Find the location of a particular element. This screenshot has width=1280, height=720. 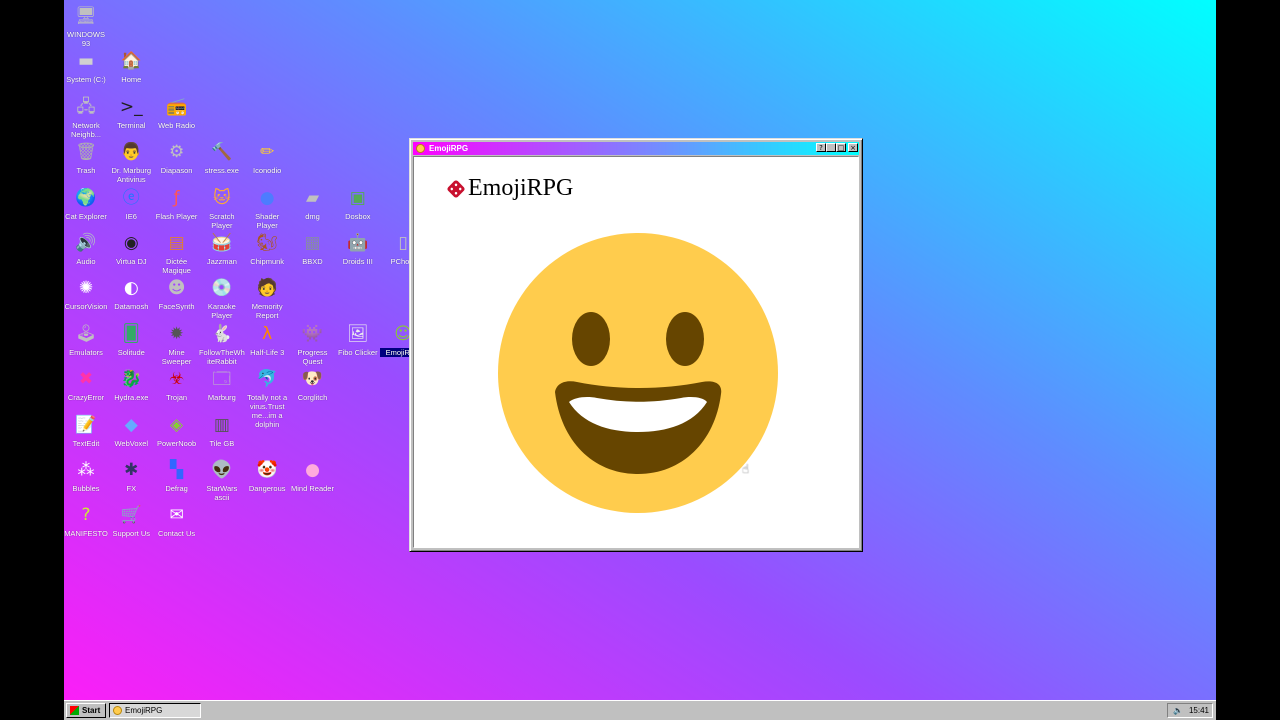

desktop-icon-facesynth: ☻ FaceSynth is located at coordinates (177, 293).